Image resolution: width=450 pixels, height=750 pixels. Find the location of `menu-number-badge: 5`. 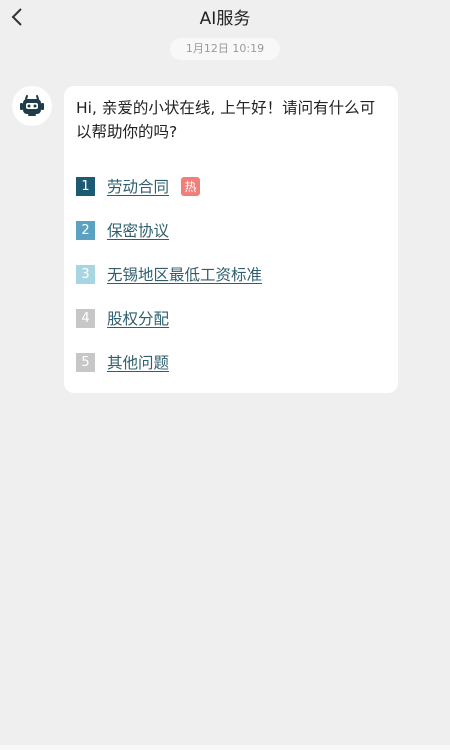

menu-number-badge: 5 is located at coordinates (85, 362).